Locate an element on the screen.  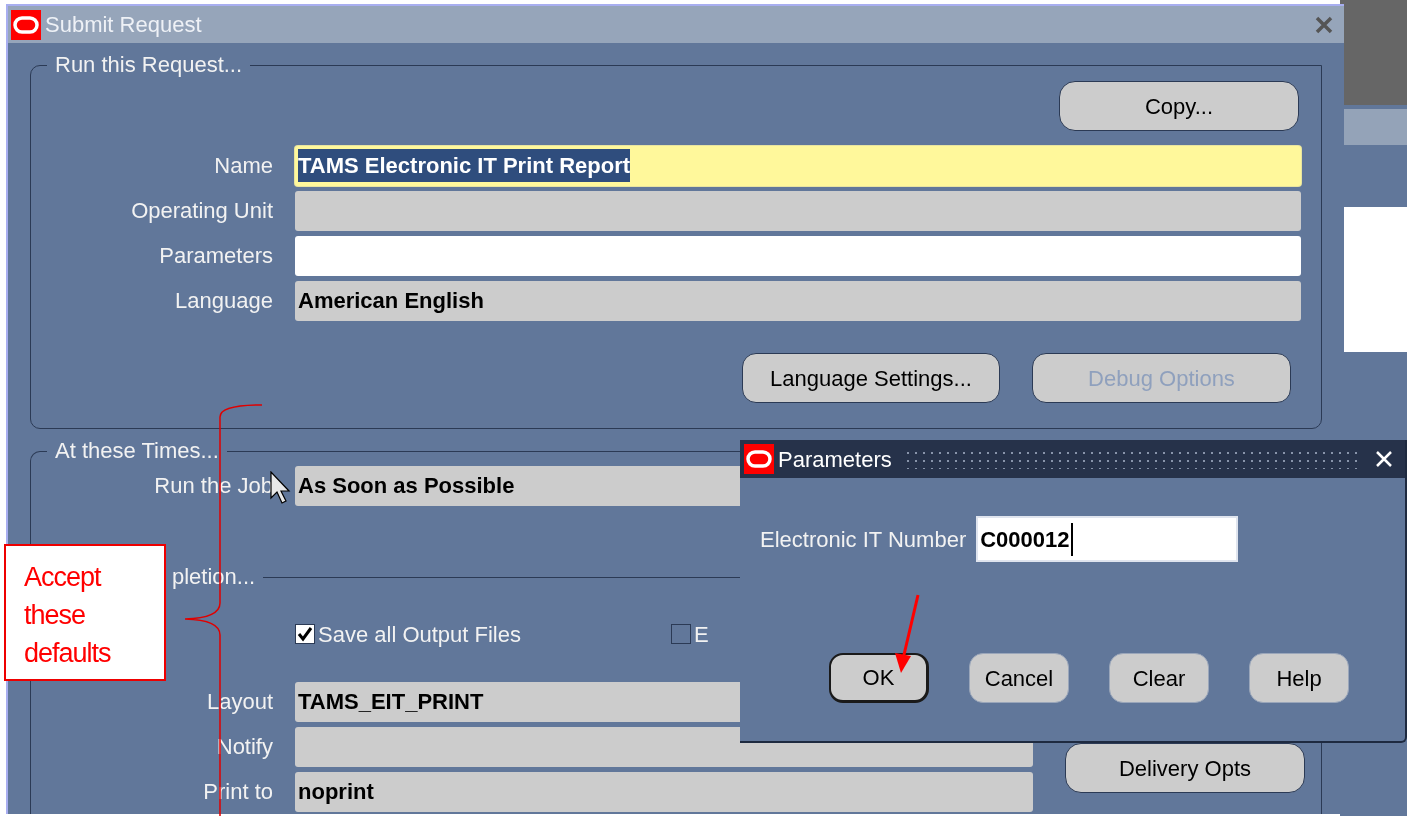
button: Delivery Opts is located at coordinates (1185, 768).